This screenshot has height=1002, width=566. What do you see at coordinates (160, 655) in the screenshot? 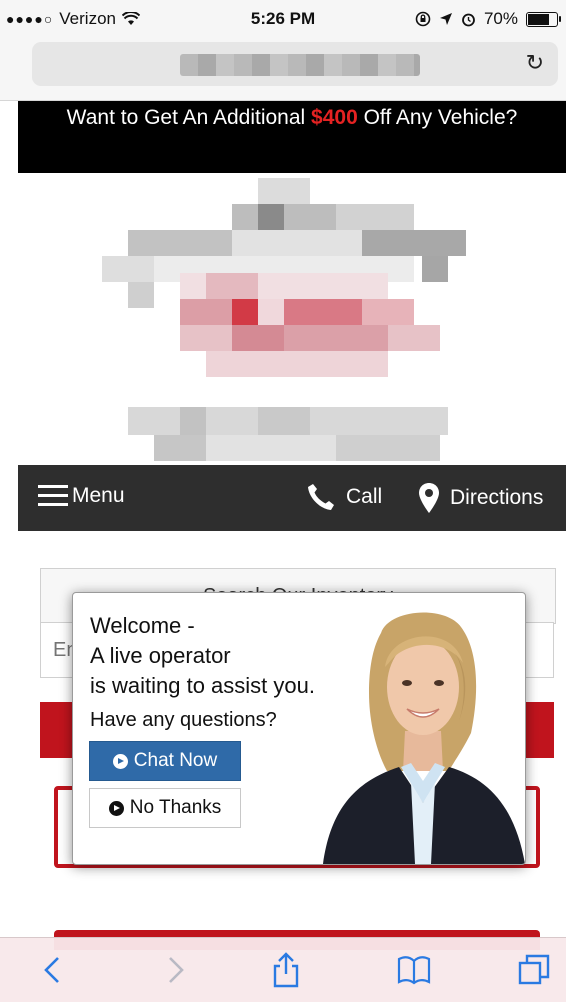
I see `chat-welcome-line-2: A live operator` at bounding box center [160, 655].